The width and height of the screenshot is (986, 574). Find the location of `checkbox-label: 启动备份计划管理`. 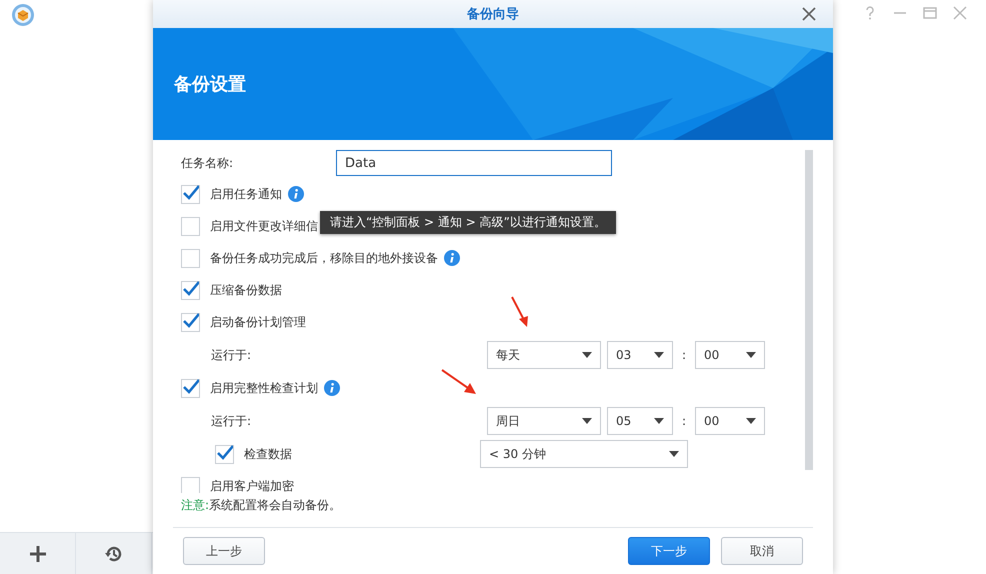

checkbox-label: 启动备份计划管理 is located at coordinates (258, 322).